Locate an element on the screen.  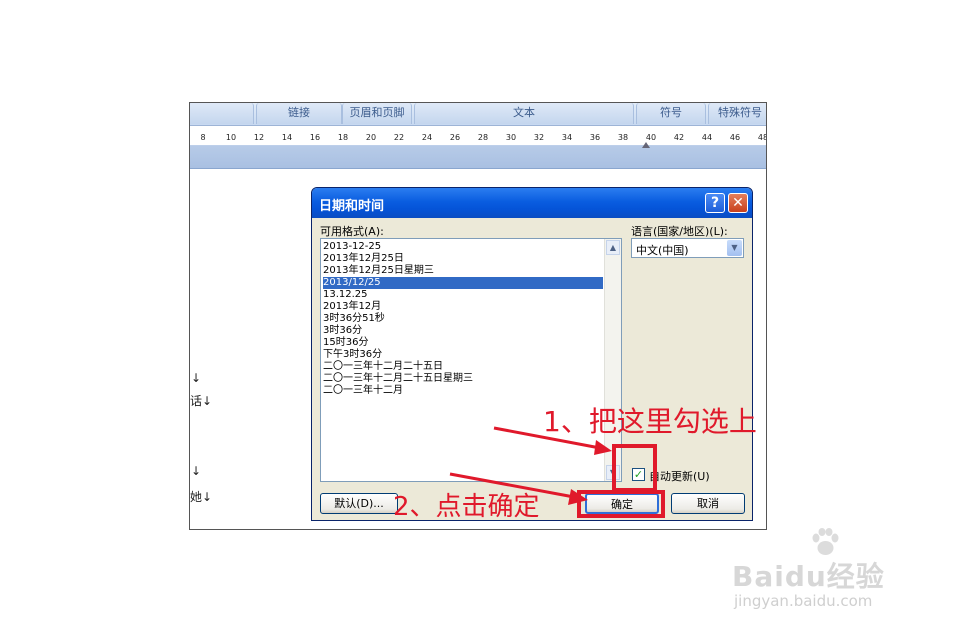
watermark-url: jingyan.baidu.com is located at coordinates (803, 601).